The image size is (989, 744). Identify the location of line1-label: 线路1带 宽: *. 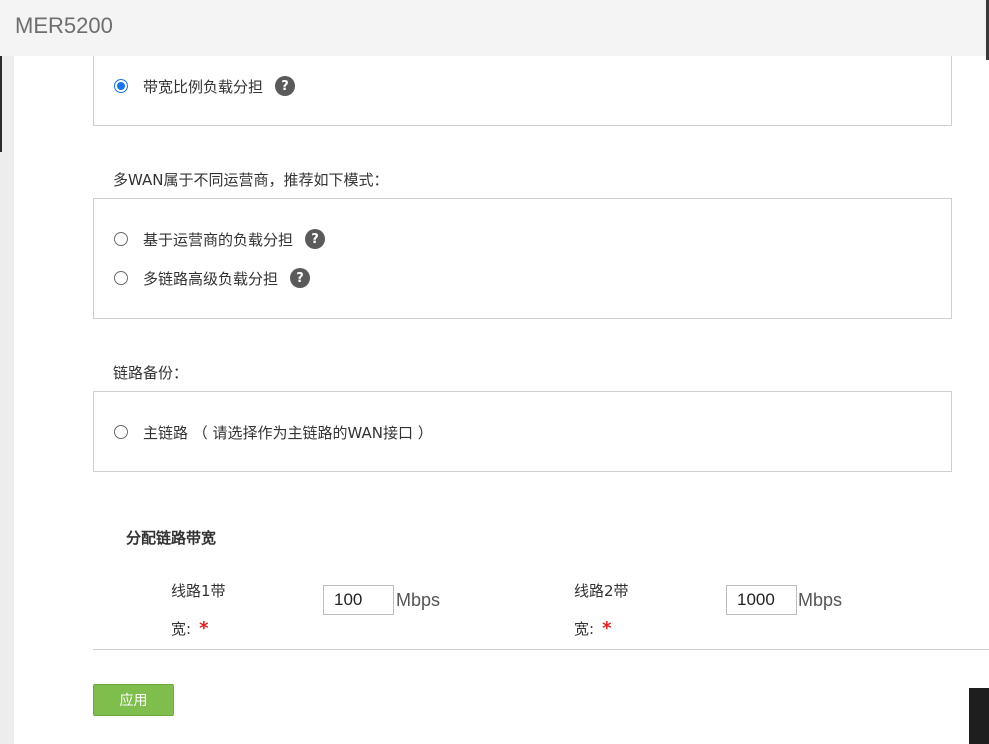
(216, 610).